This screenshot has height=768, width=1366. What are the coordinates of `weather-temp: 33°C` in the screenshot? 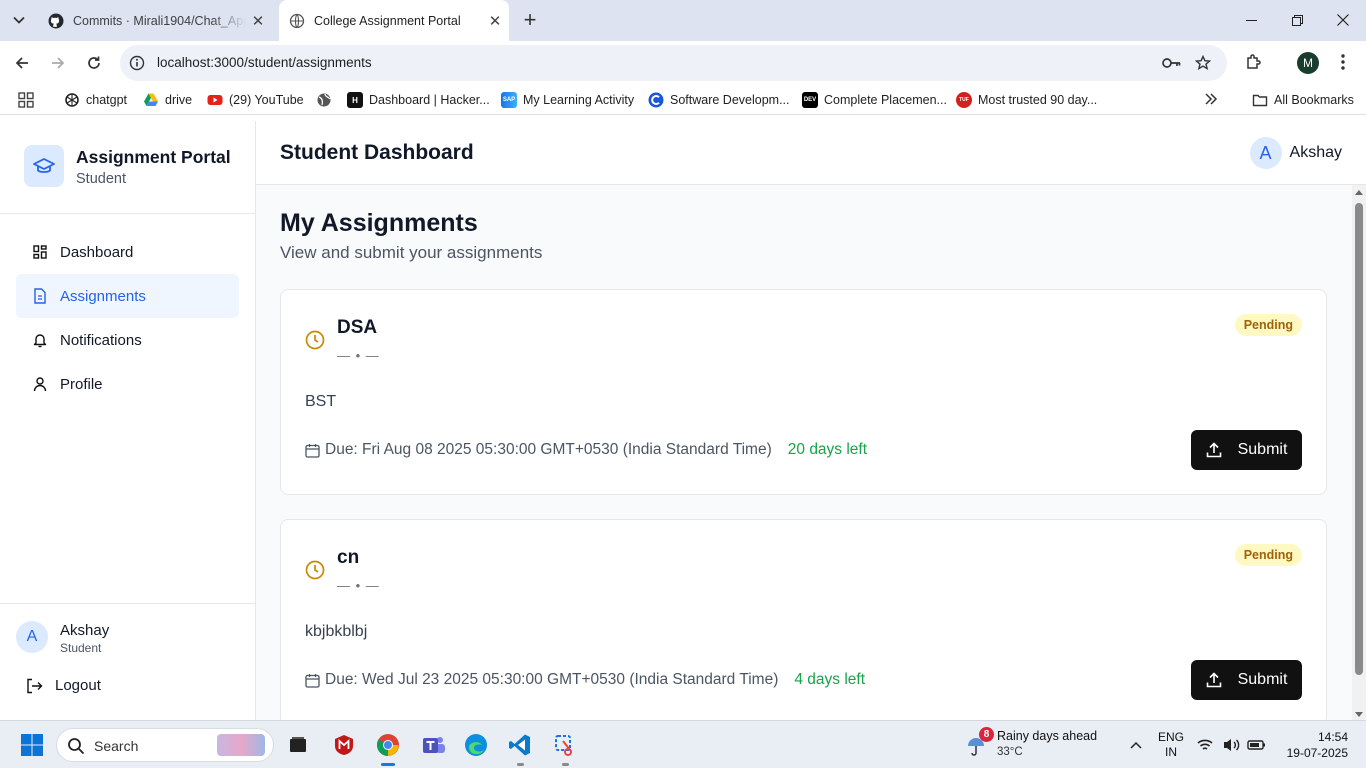 It's located at (1010, 752).